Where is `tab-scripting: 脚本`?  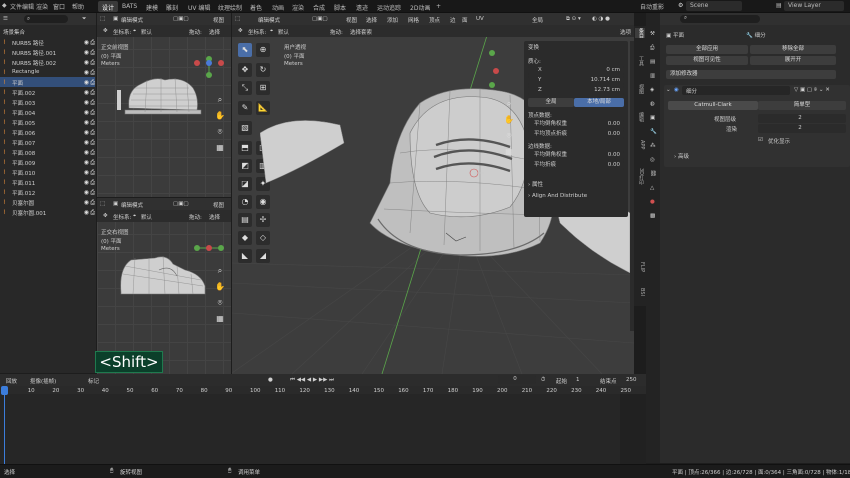
tab-scripting: 脚本 is located at coordinates (340, 6).